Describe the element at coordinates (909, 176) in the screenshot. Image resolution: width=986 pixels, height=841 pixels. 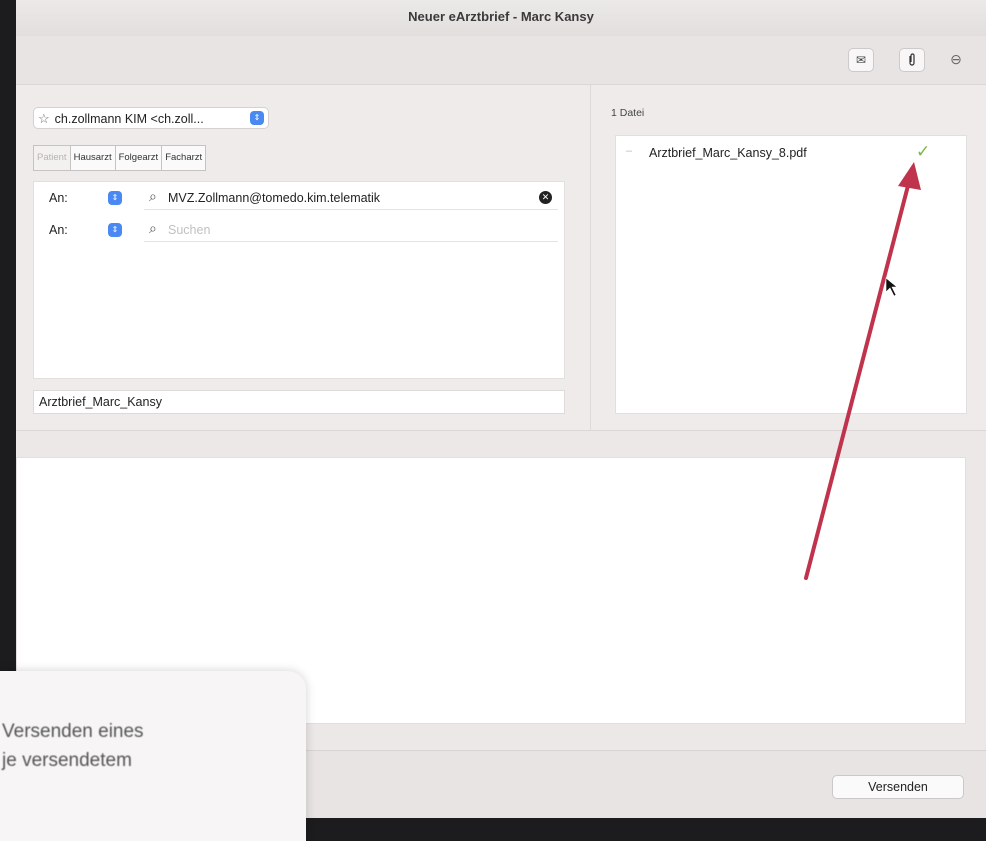
I see `arrow-head` at that location.